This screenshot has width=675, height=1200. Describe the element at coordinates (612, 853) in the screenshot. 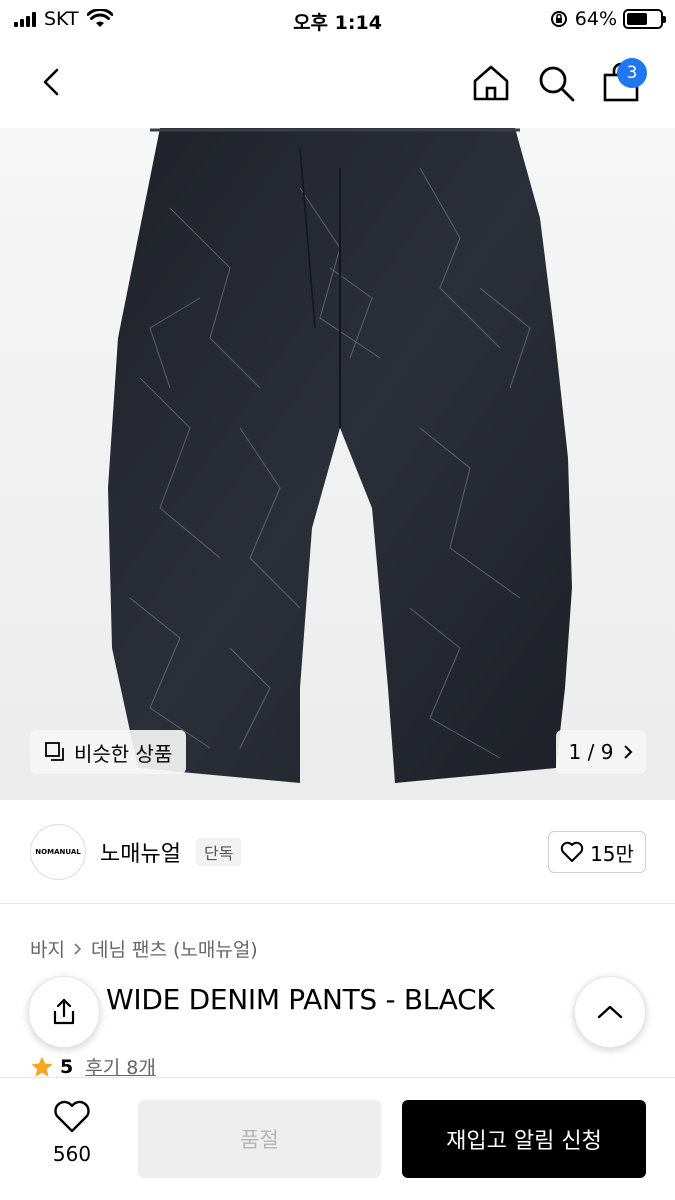

I see `brand-like-count: 15만` at that location.